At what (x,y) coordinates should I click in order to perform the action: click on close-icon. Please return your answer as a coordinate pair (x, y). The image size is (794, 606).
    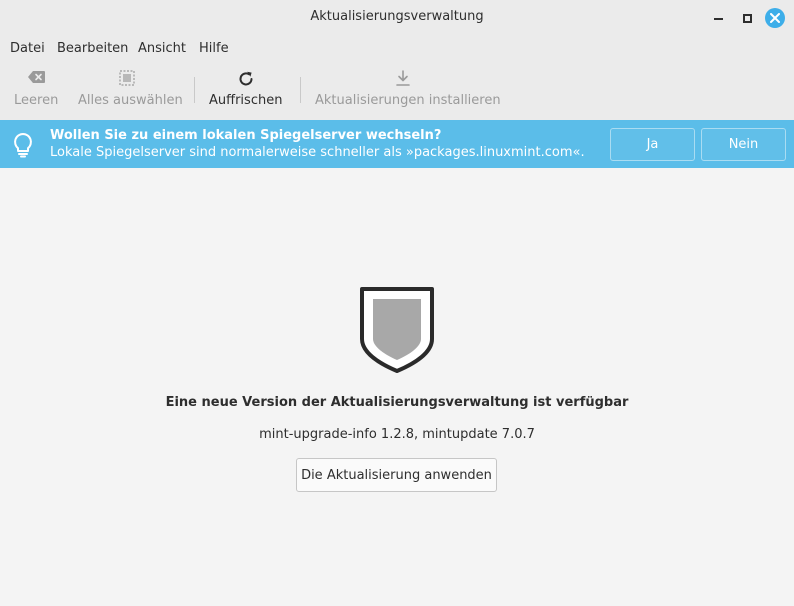
    Looking at the image, I should click on (775, 18).